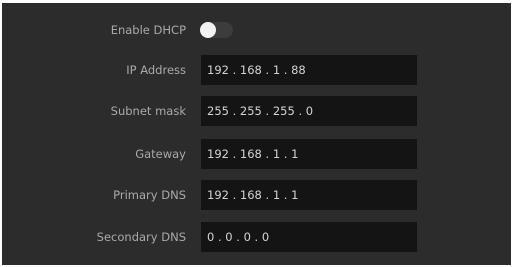 This screenshot has width=513, height=267. Describe the element at coordinates (309, 70) in the screenshot. I see `ip-address-input: 192 . 168 . 1 . 88` at that location.